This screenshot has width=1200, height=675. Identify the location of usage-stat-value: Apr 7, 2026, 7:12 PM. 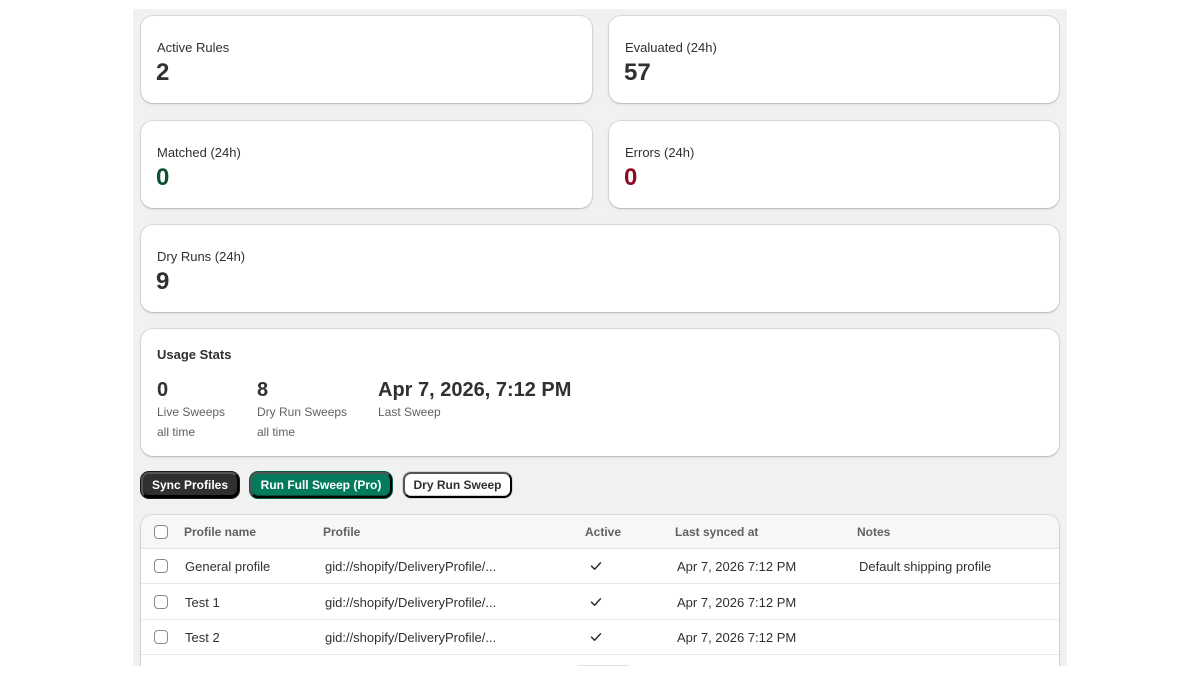
(475, 390).